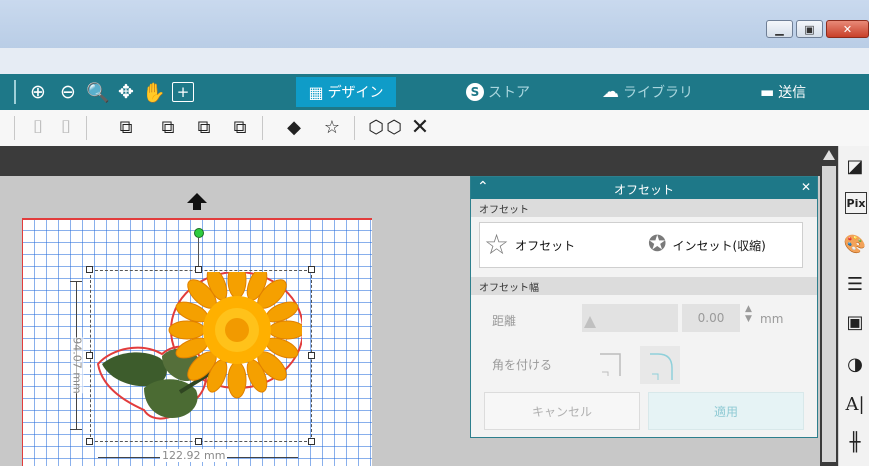 The width and height of the screenshot is (869, 466). Describe the element at coordinates (204, 127) in the screenshot. I see `send-backward-icon: ⧉` at that location.